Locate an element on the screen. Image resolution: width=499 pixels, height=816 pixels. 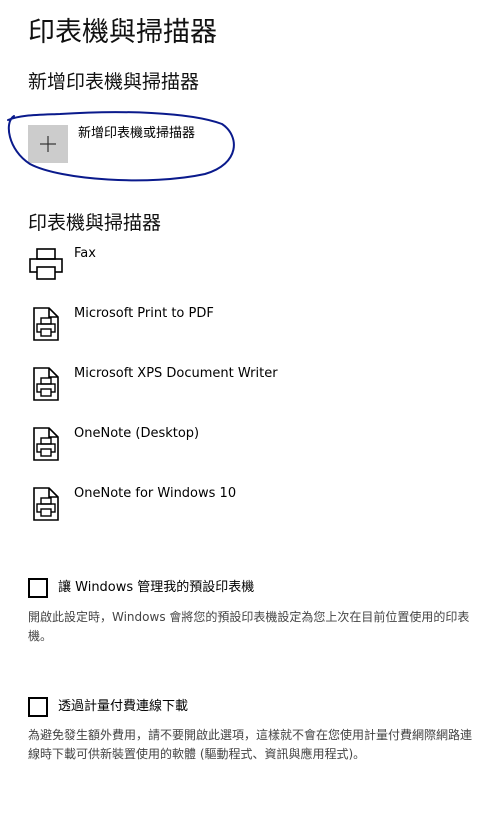
printer-name: Fax is located at coordinates (85, 253).